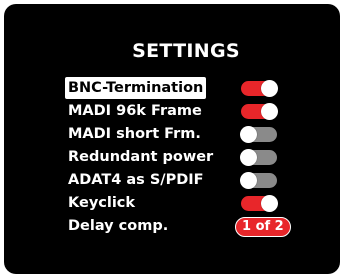  I want to click on setting-label-keyclick: Keyclick, so click(102, 203).